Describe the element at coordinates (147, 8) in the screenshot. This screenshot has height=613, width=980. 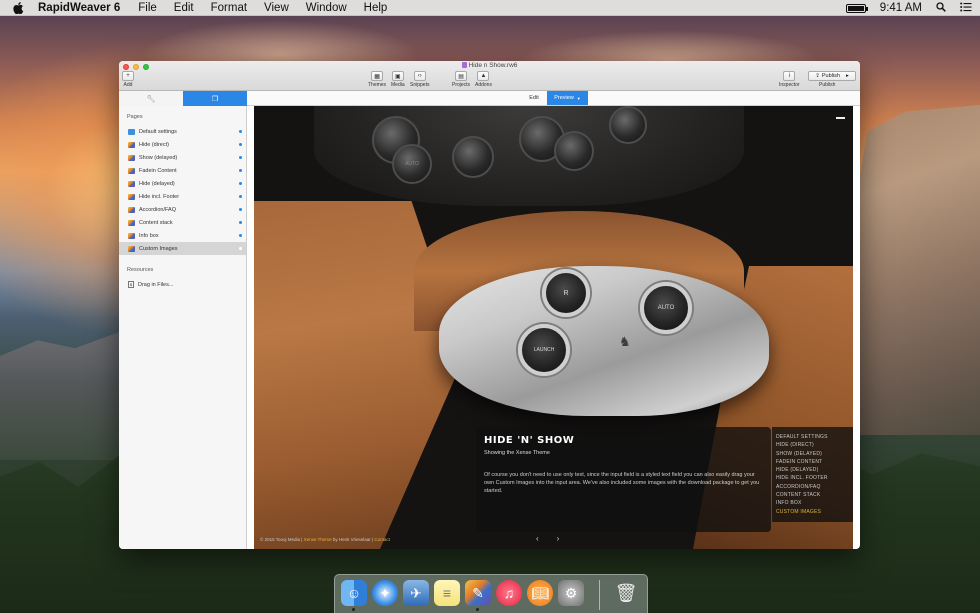
I see `menu-file: File` at that location.